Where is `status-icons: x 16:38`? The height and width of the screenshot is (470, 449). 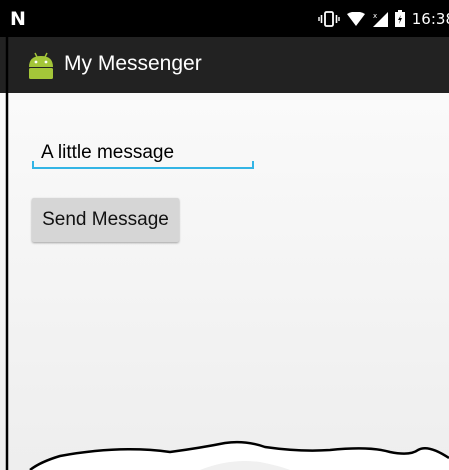
status-icons: x 16:38 is located at coordinates (383, 18).